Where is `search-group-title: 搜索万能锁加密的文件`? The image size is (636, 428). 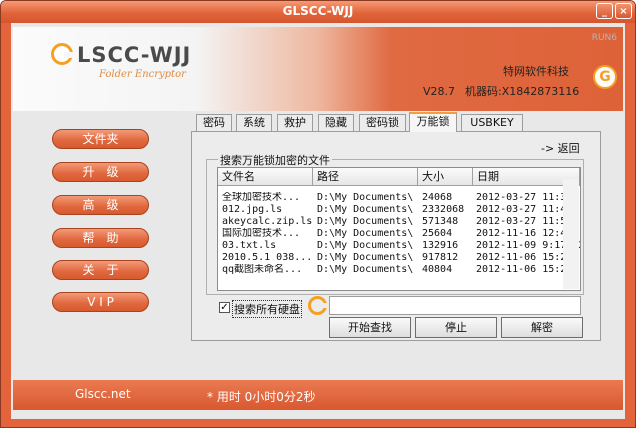 search-group-title: 搜索万能锁加密的文件 is located at coordinates (275, 160).